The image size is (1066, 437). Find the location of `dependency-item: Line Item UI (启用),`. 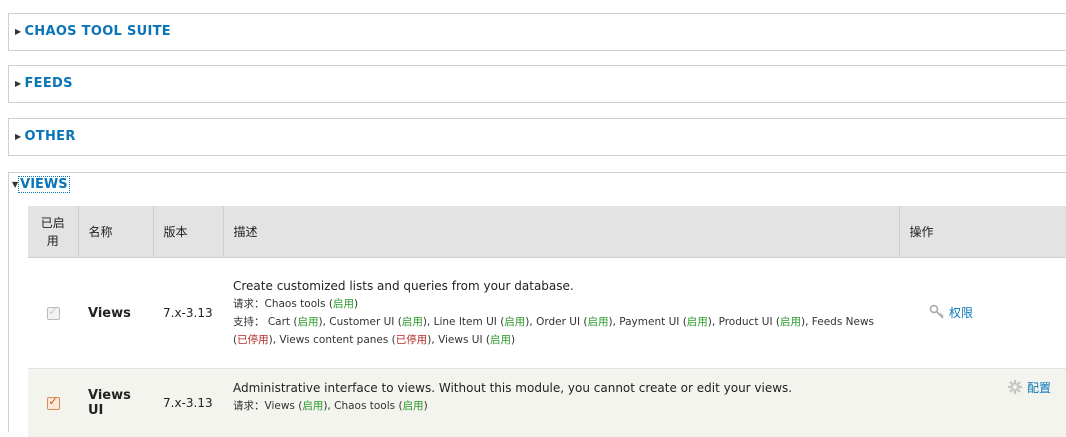

dependency-item: Line Item UI (启用), is located at coordinates (485, 322).